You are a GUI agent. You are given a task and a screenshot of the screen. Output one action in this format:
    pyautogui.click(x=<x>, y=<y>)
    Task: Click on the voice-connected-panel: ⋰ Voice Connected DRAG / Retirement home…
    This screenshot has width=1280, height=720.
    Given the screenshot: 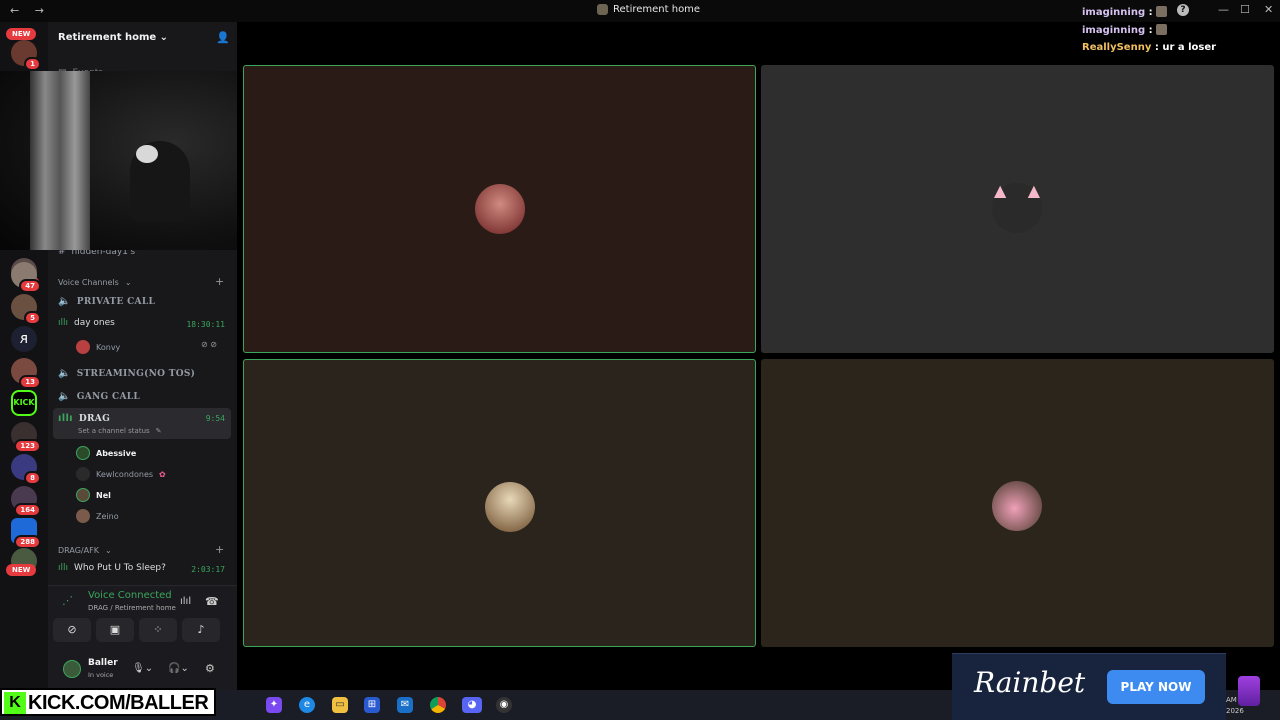 What is the action you would take?
    pyautogui.click(x=142, y=637)
    